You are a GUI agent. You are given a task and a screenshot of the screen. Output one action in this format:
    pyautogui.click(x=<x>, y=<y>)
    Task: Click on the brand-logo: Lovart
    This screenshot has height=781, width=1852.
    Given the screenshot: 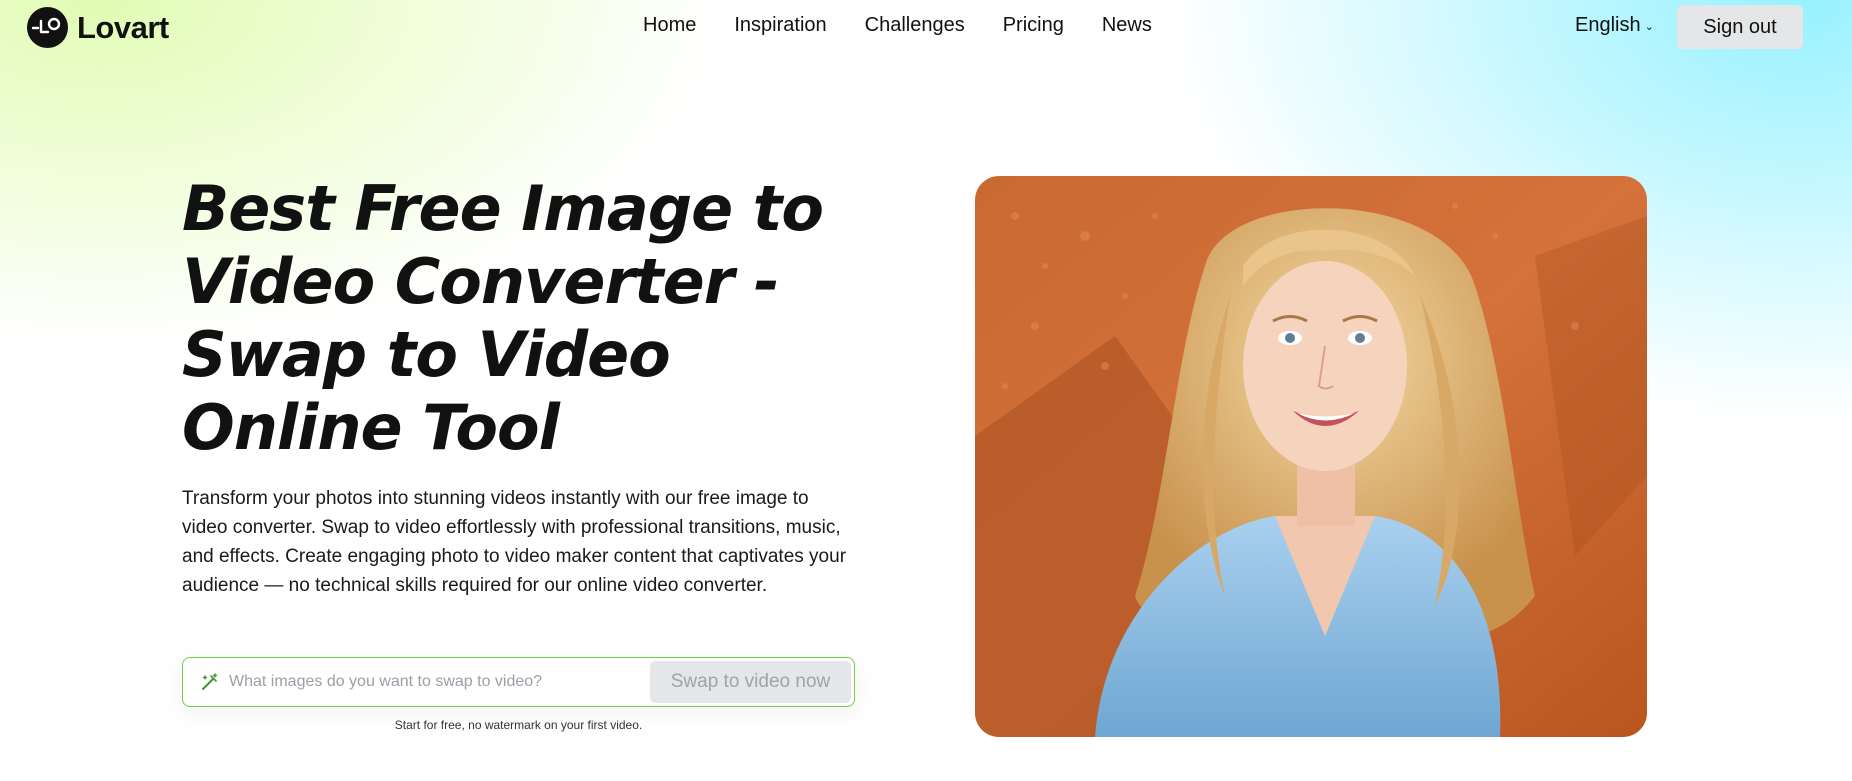 What is the action you would take?
    pyautogui.click(x=98, y=27)
    